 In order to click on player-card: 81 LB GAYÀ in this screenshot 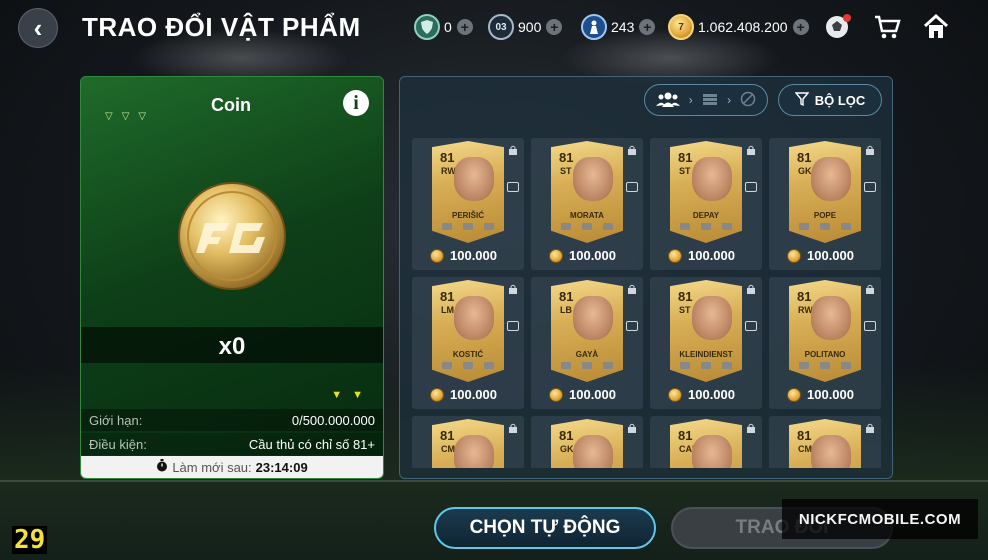, I will do `click(587, 331)`.